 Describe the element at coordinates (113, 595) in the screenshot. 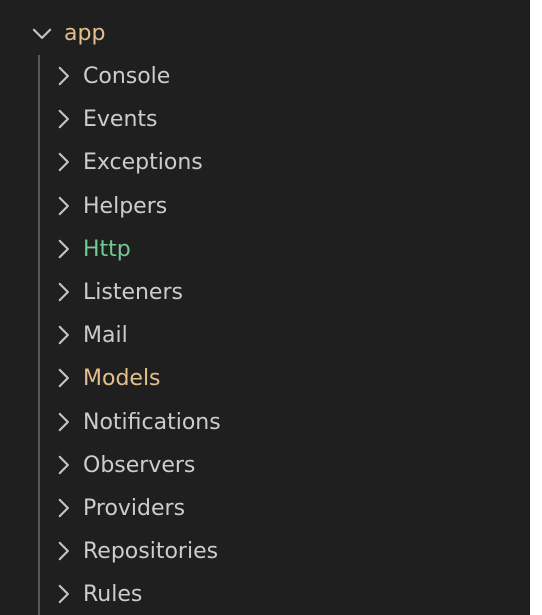

I see `folder-label: Rules` at that location.